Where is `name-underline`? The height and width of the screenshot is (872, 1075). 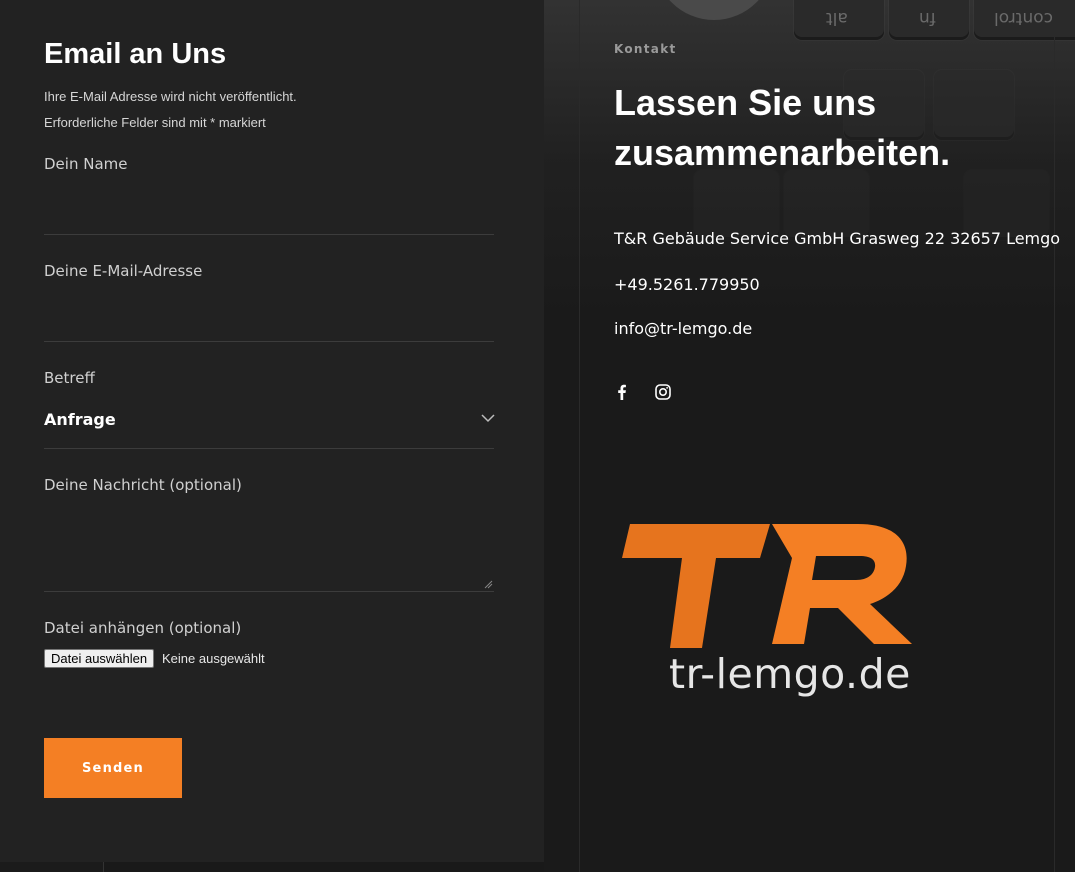 name-underline is located at coordinates (269, 234).